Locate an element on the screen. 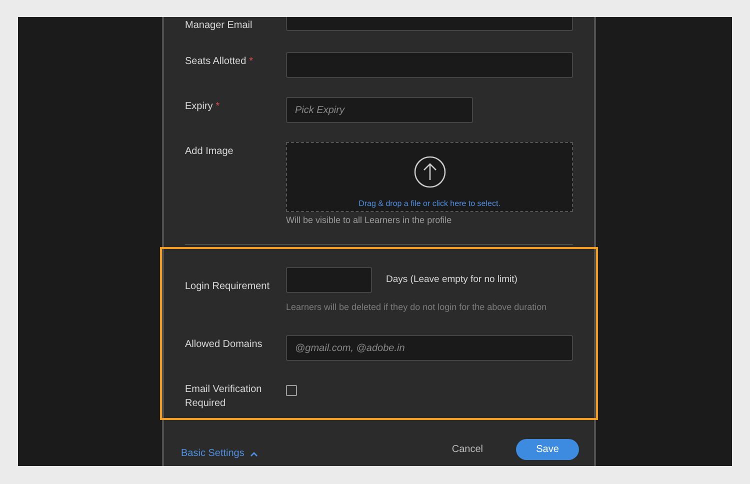  helper-text: Learners will be deleted if they do not login for the above duration is located at coordinates (417, 307).